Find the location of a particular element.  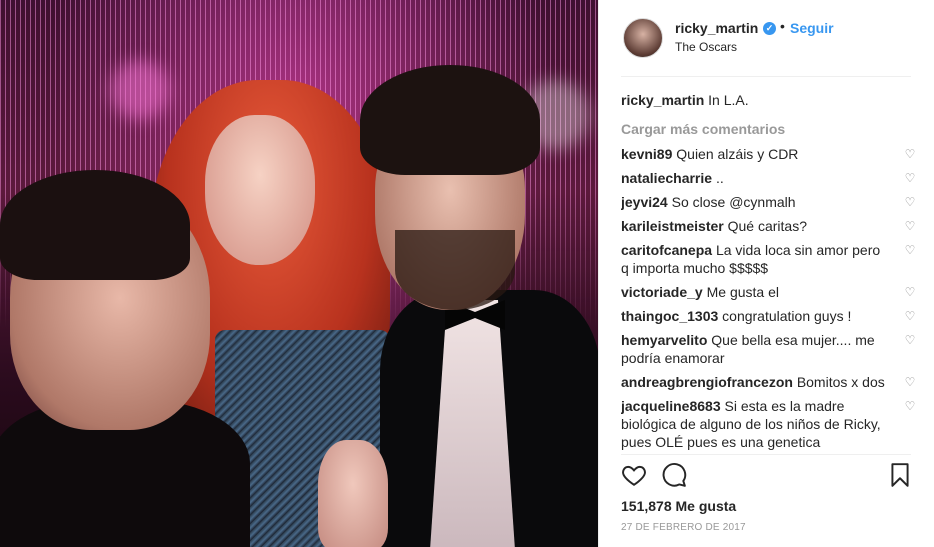

follow-button: Seguir is located at coordinates (812, 28).